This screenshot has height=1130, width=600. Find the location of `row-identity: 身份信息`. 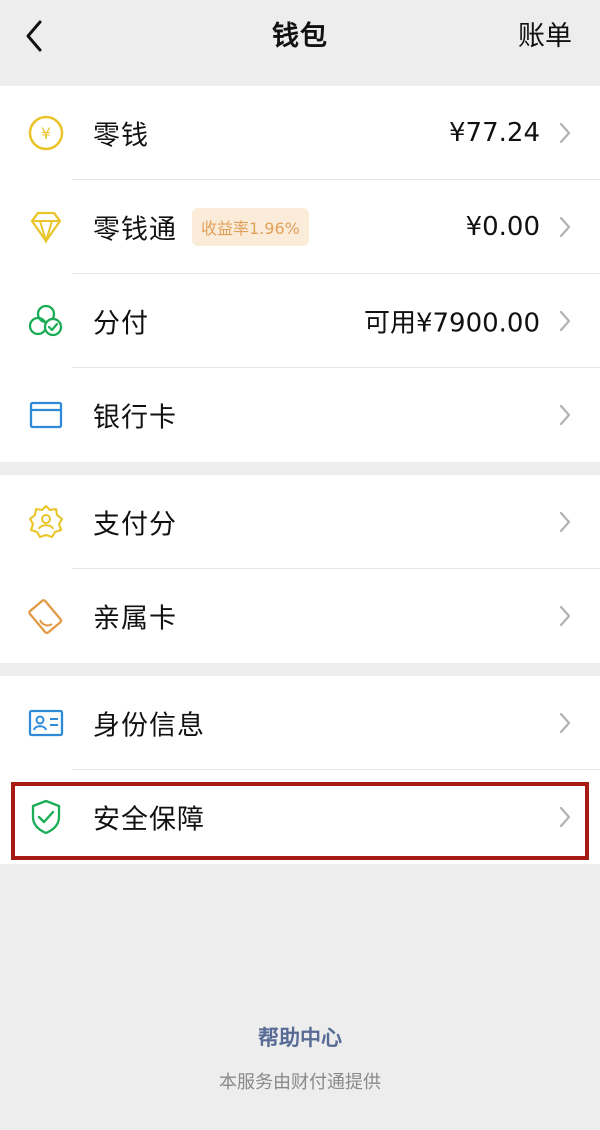

row-identity: 身份信息 is located at coordinates (300, 723).